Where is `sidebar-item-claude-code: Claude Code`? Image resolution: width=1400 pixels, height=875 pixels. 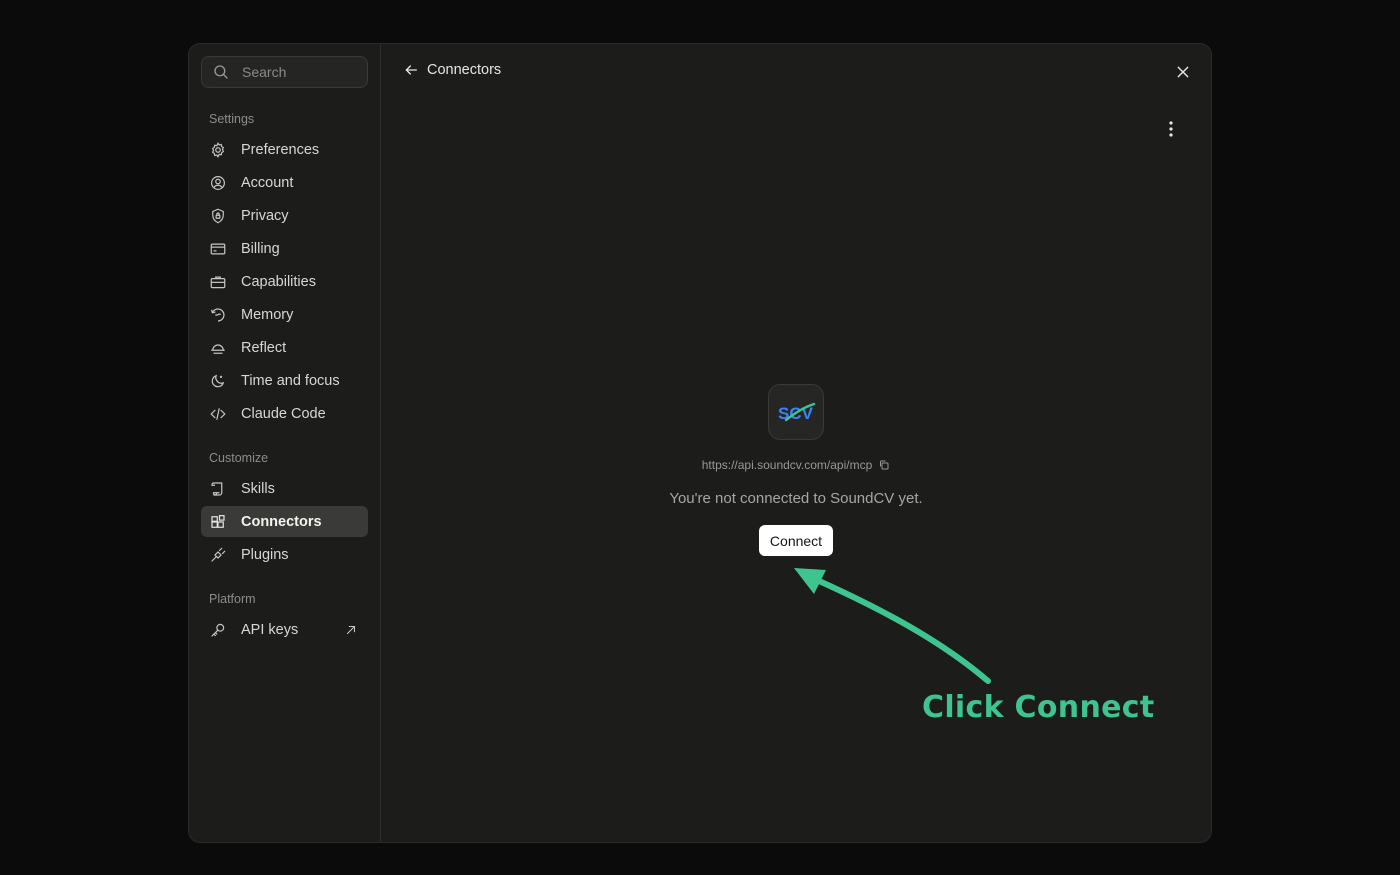
sidebar-item-claude-code: Claude Code is located at coordinates (284, 413).